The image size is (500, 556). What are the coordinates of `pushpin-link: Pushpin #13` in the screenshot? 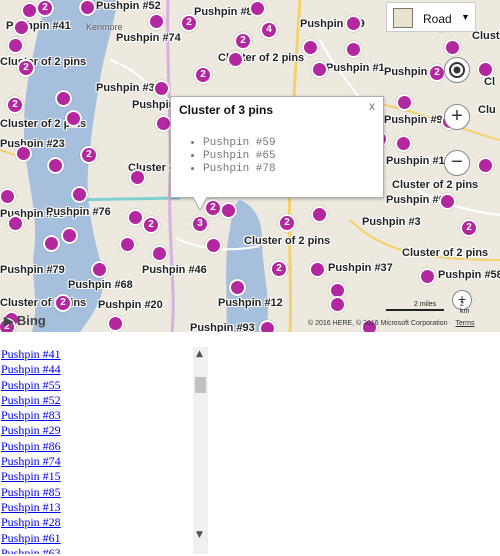 It's located at (31, 507).